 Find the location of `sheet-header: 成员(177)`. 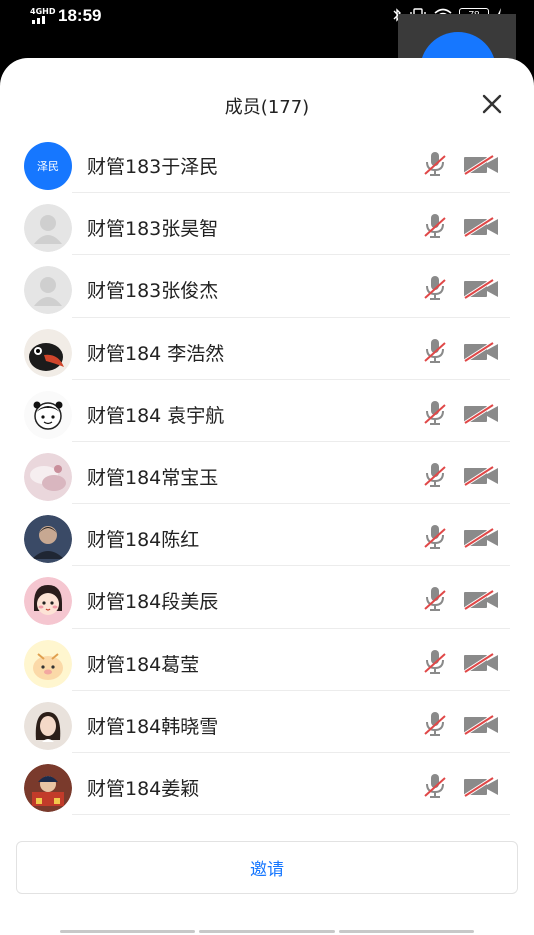

sheet-header: 成员(177) is located at coordinates (267, 98).